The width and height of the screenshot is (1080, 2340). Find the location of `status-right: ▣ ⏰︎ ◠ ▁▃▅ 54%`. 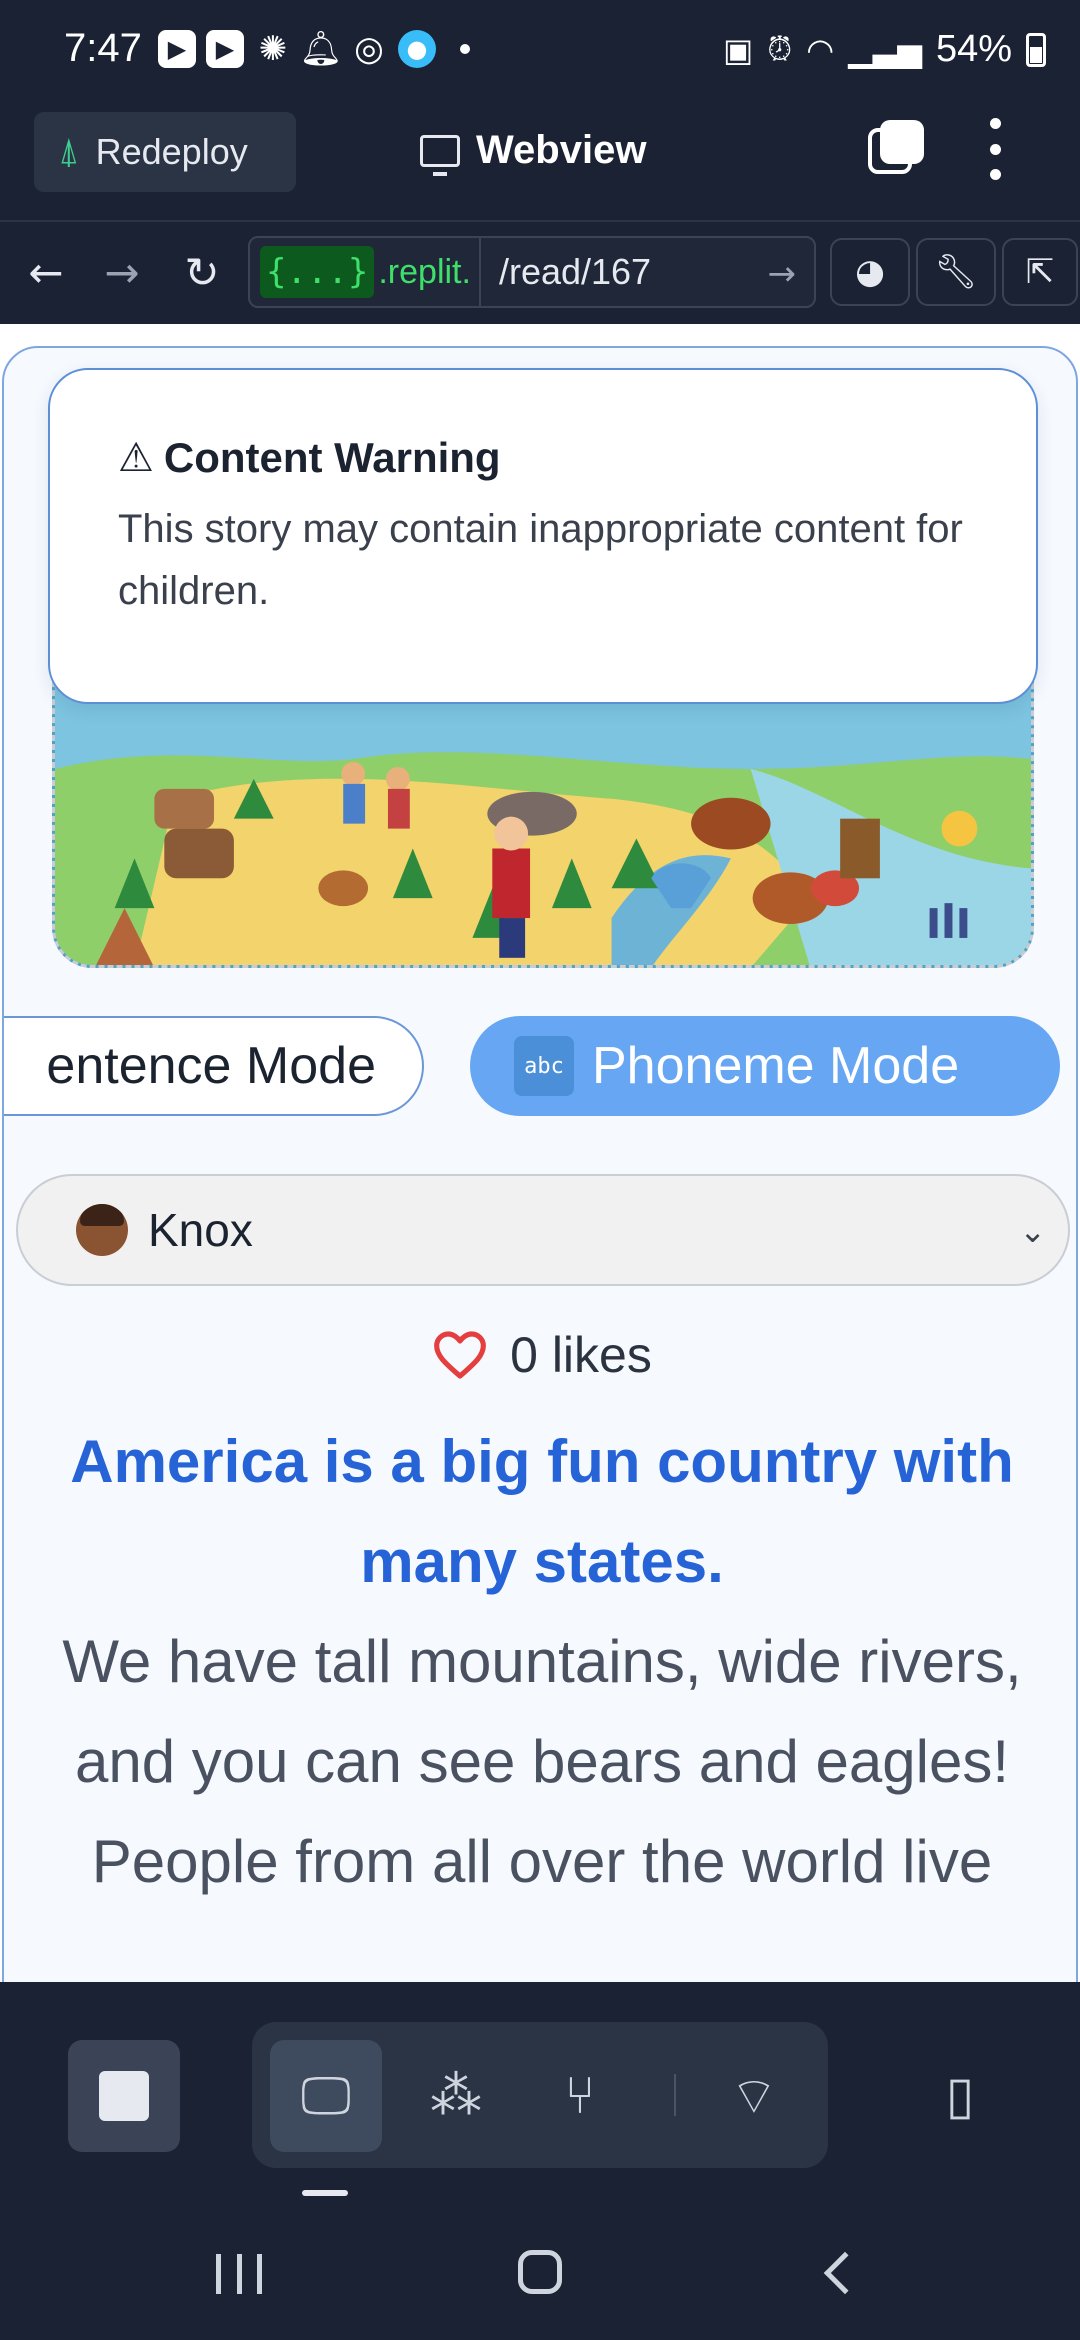

status-right: ▣ ⏰︎ ◠ ▁▃▅ 54% is located at coordinates (884, 49).